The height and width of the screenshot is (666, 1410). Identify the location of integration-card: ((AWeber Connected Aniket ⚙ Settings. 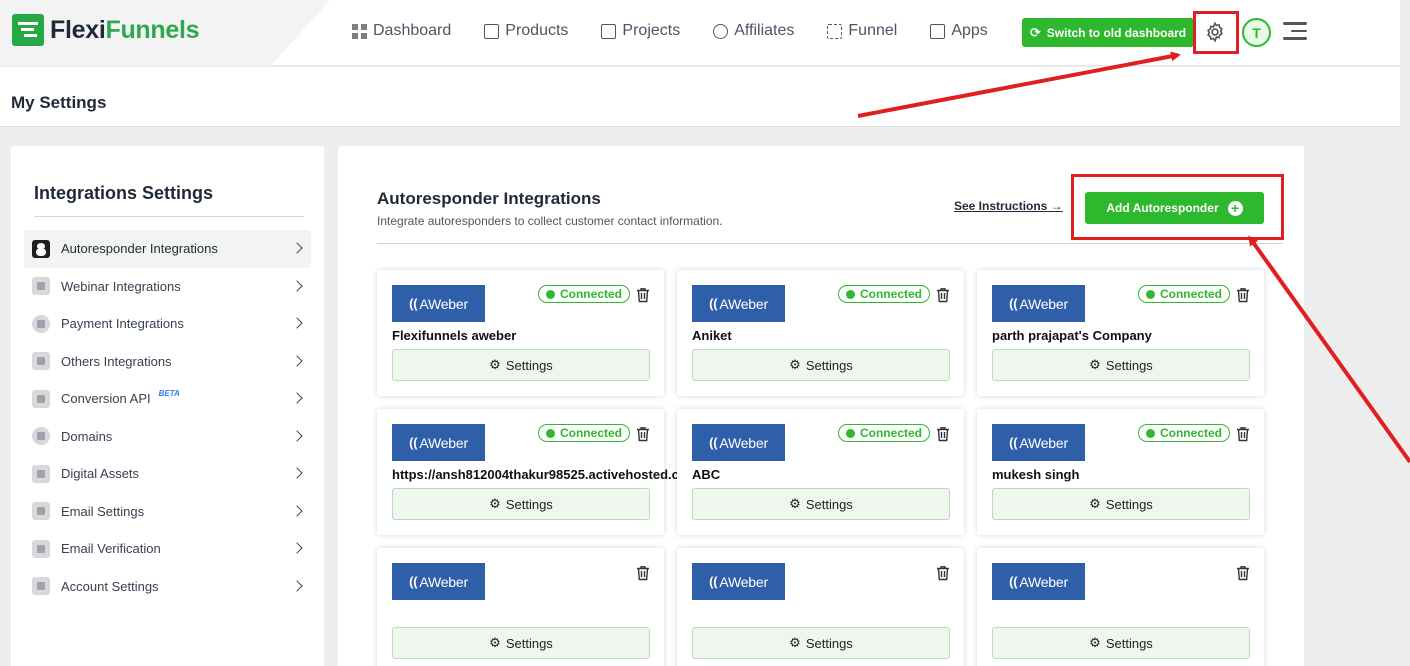
(820, 333).